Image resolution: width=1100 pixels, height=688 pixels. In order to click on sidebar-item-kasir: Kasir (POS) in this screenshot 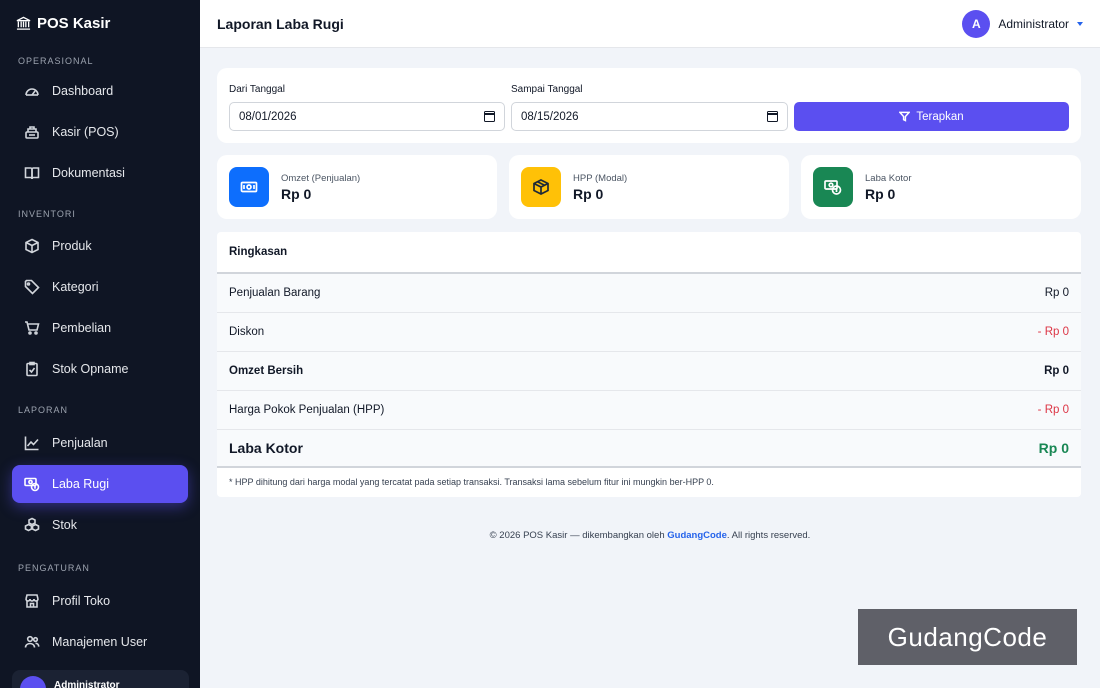, I will do `click(100, 132)`.